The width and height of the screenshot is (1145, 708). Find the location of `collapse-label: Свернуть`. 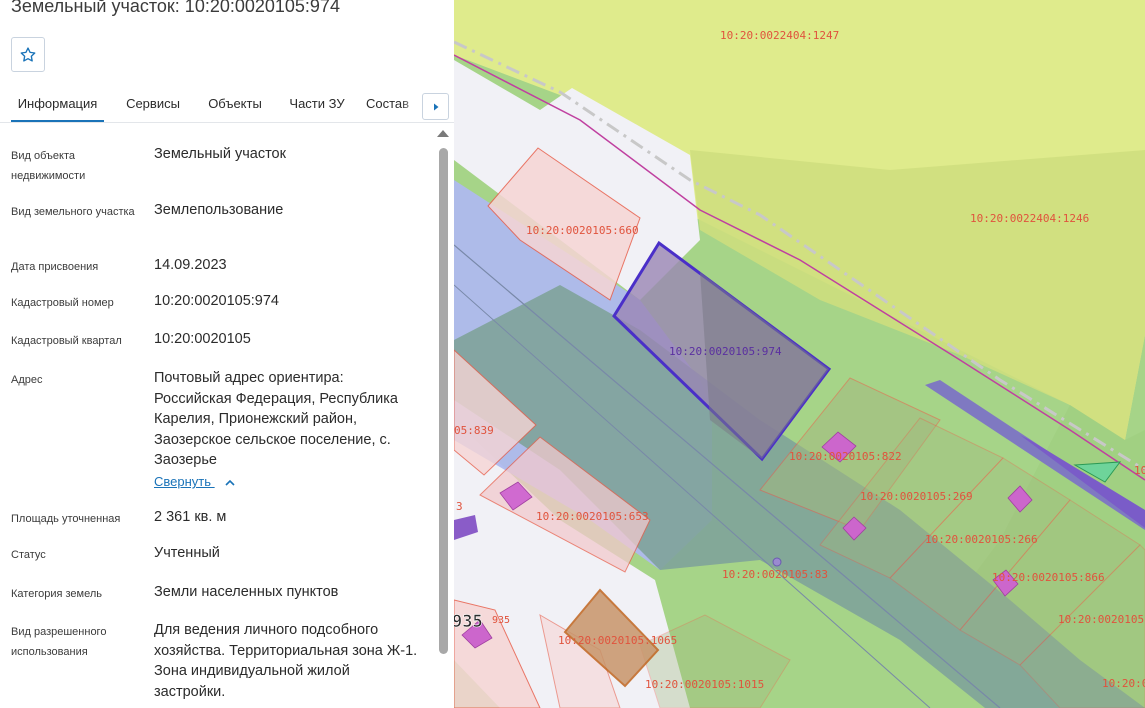

collapse-label: Свернуть is located at coordinates (183, 481).